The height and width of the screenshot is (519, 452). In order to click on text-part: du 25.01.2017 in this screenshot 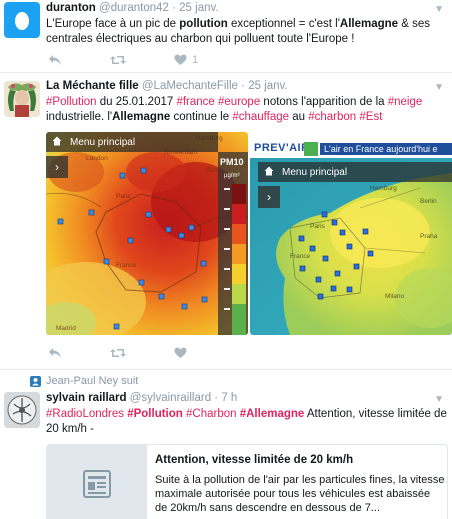, I will do `click(136, 102)`.